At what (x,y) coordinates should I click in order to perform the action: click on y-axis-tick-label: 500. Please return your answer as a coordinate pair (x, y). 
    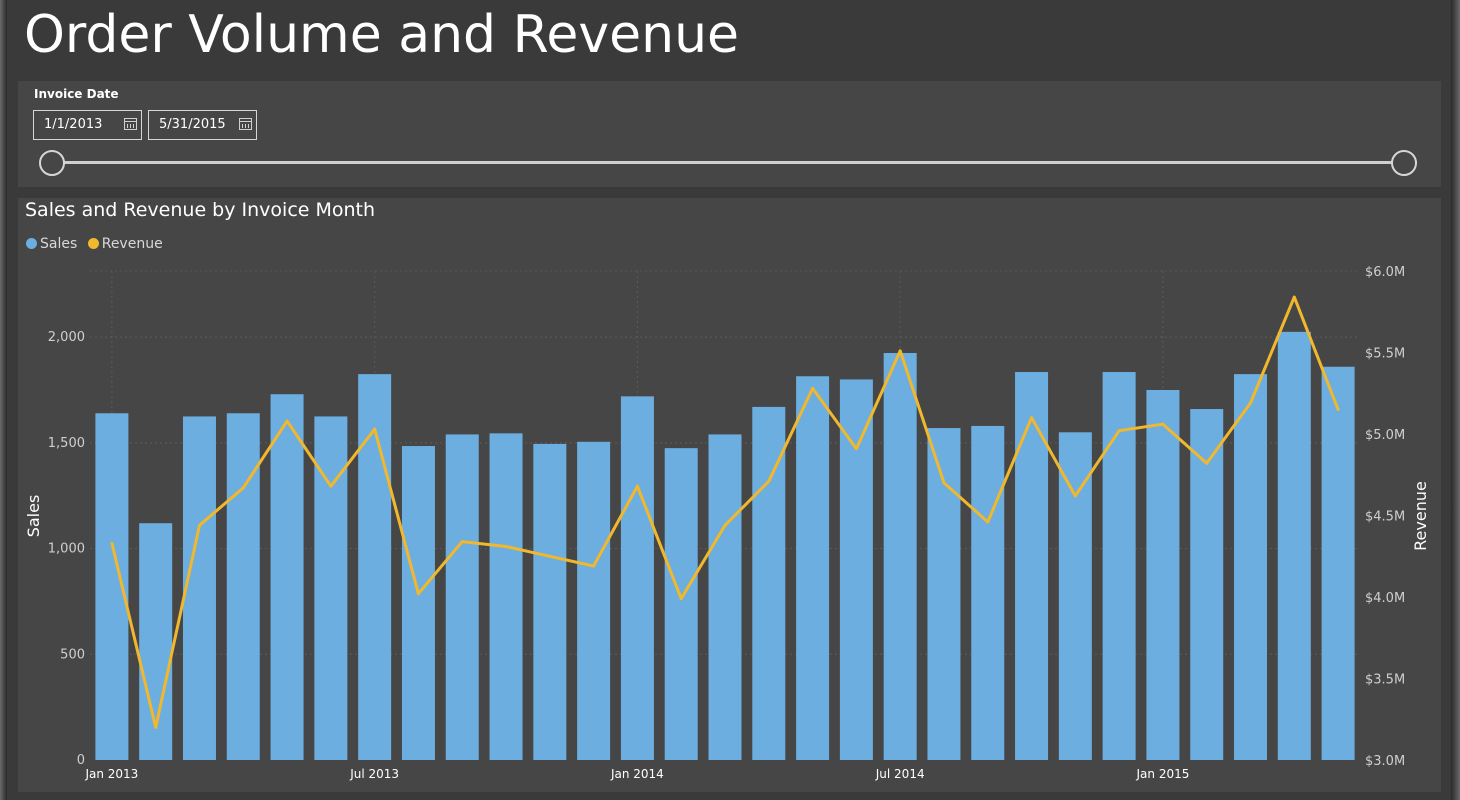
    Looking at the image, I should click on (72, 654).